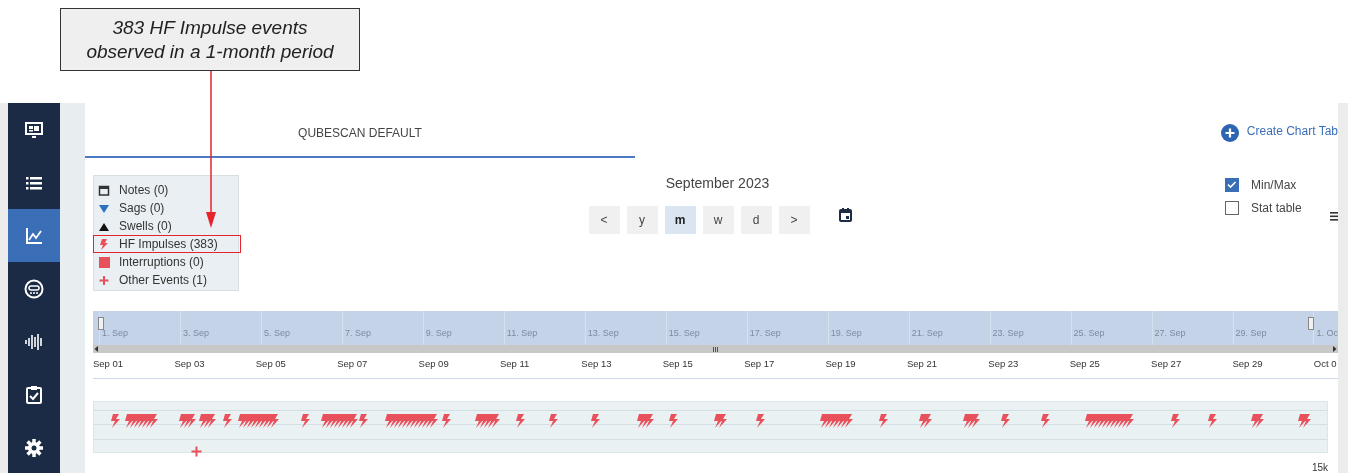 This screenshot has width=1348, height=473. I want to click on period-button: <, so click(604, 220).